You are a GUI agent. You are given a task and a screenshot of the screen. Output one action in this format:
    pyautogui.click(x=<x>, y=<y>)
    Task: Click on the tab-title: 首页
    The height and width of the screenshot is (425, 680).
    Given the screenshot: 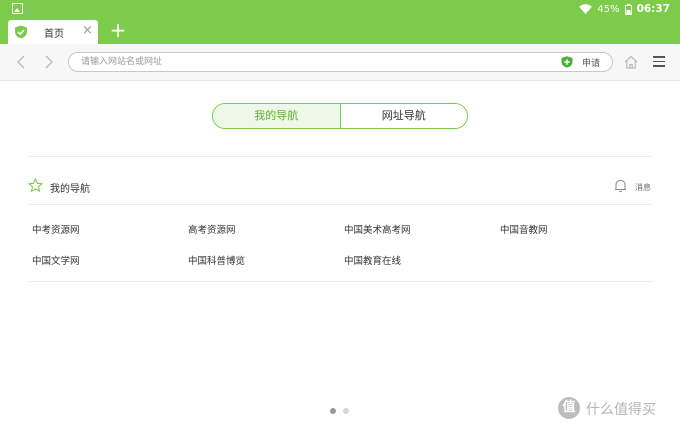 What is the action you would take?
    pyautogui.click(x=54, y=34)
    